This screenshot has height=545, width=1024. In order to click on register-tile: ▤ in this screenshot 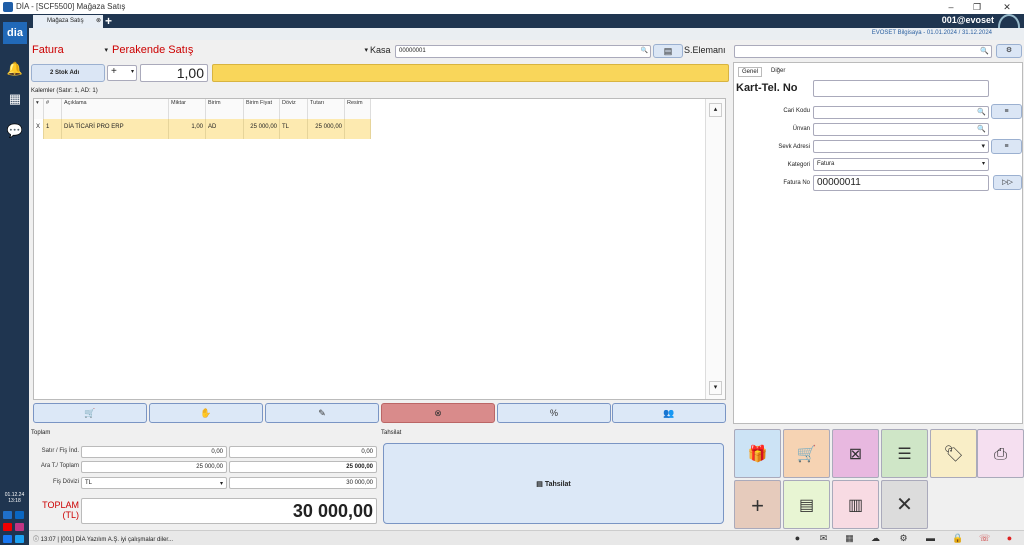, I will do `click(806, 504)`.